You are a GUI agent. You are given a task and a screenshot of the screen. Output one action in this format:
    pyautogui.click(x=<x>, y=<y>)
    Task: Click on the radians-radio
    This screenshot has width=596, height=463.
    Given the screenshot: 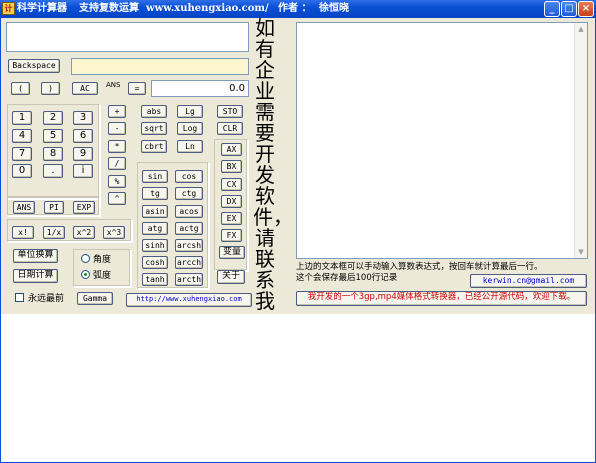 What is the action you would take?
    pyautogui.click(x=85, y=274)
    